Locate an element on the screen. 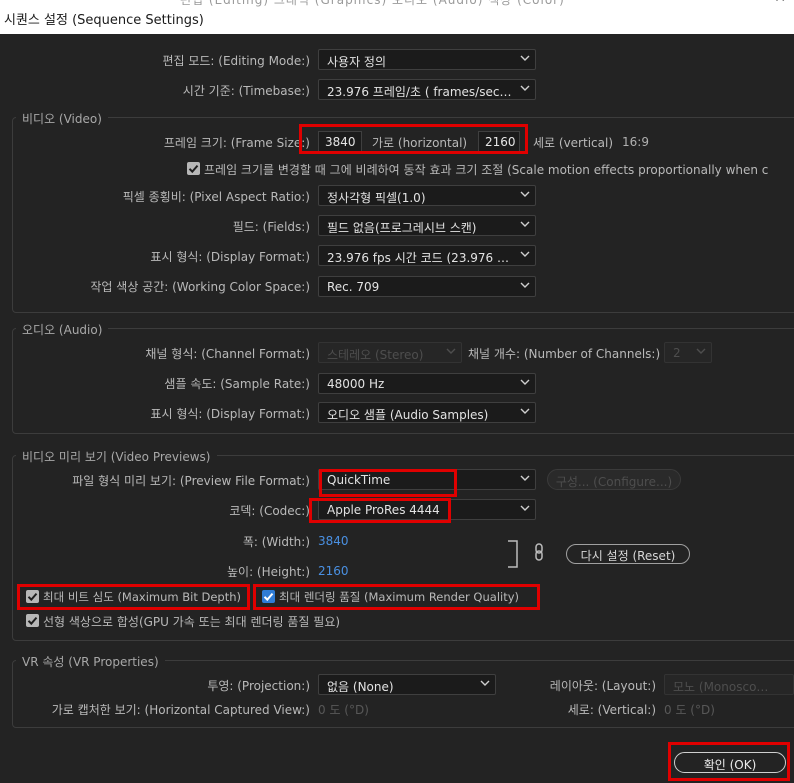  fields-dropdown: 필드 없음(프로그레시브 스캔) is located at coordinates (427, 225).